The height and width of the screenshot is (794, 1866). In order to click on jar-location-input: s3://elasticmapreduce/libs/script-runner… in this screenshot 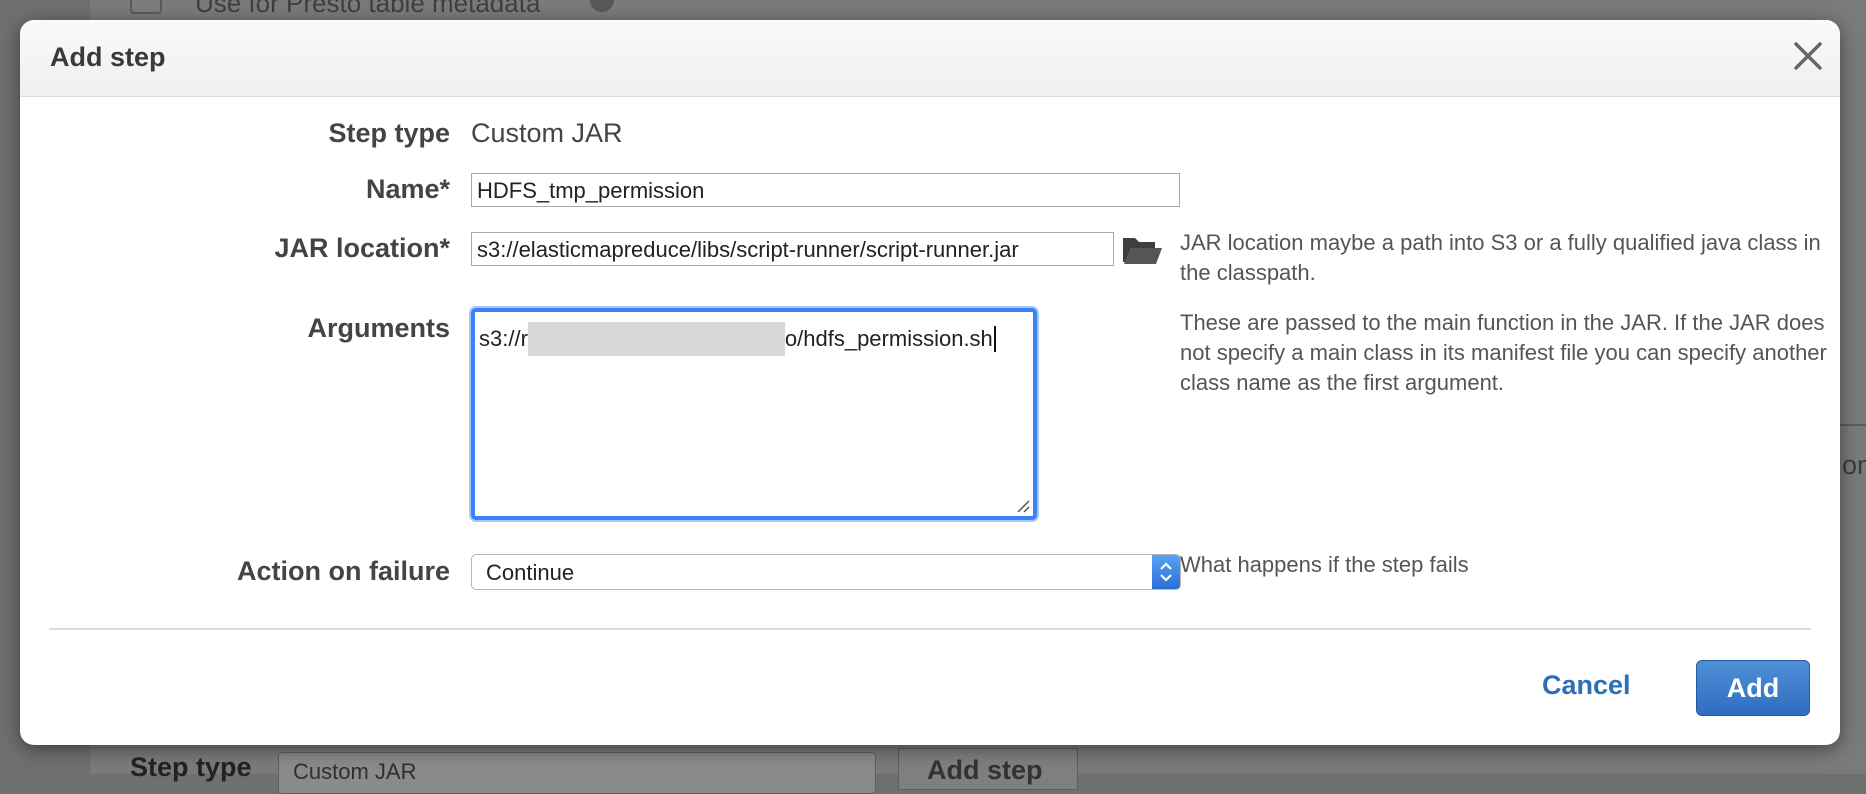, I will do `click(792, 249)`.